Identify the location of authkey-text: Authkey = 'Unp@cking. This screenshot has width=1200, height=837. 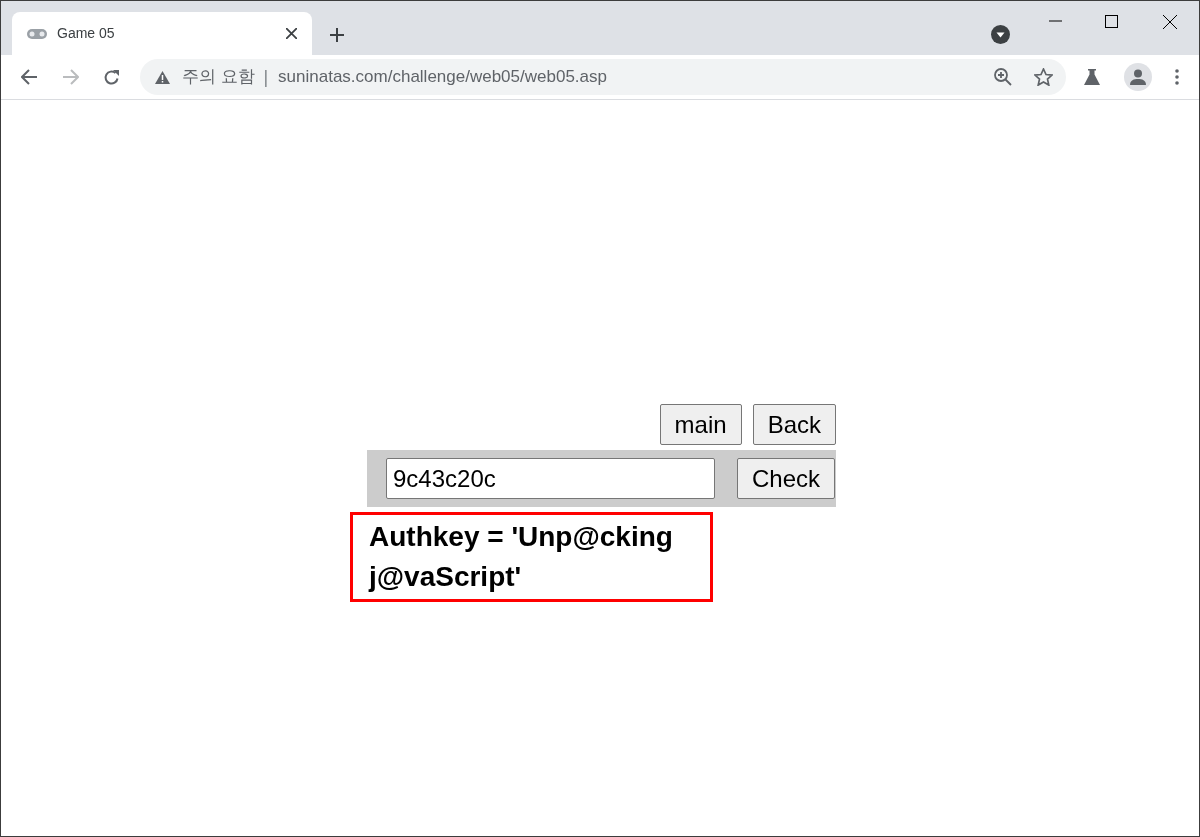
(521, 537).